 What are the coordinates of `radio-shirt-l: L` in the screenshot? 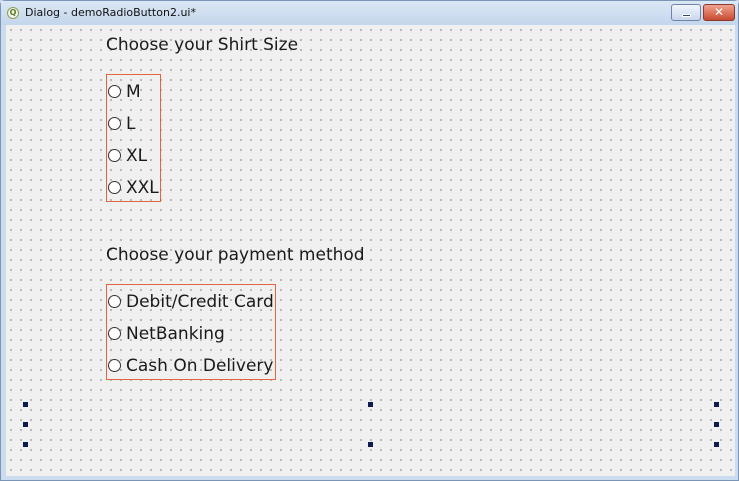 It's located at (121, 123).